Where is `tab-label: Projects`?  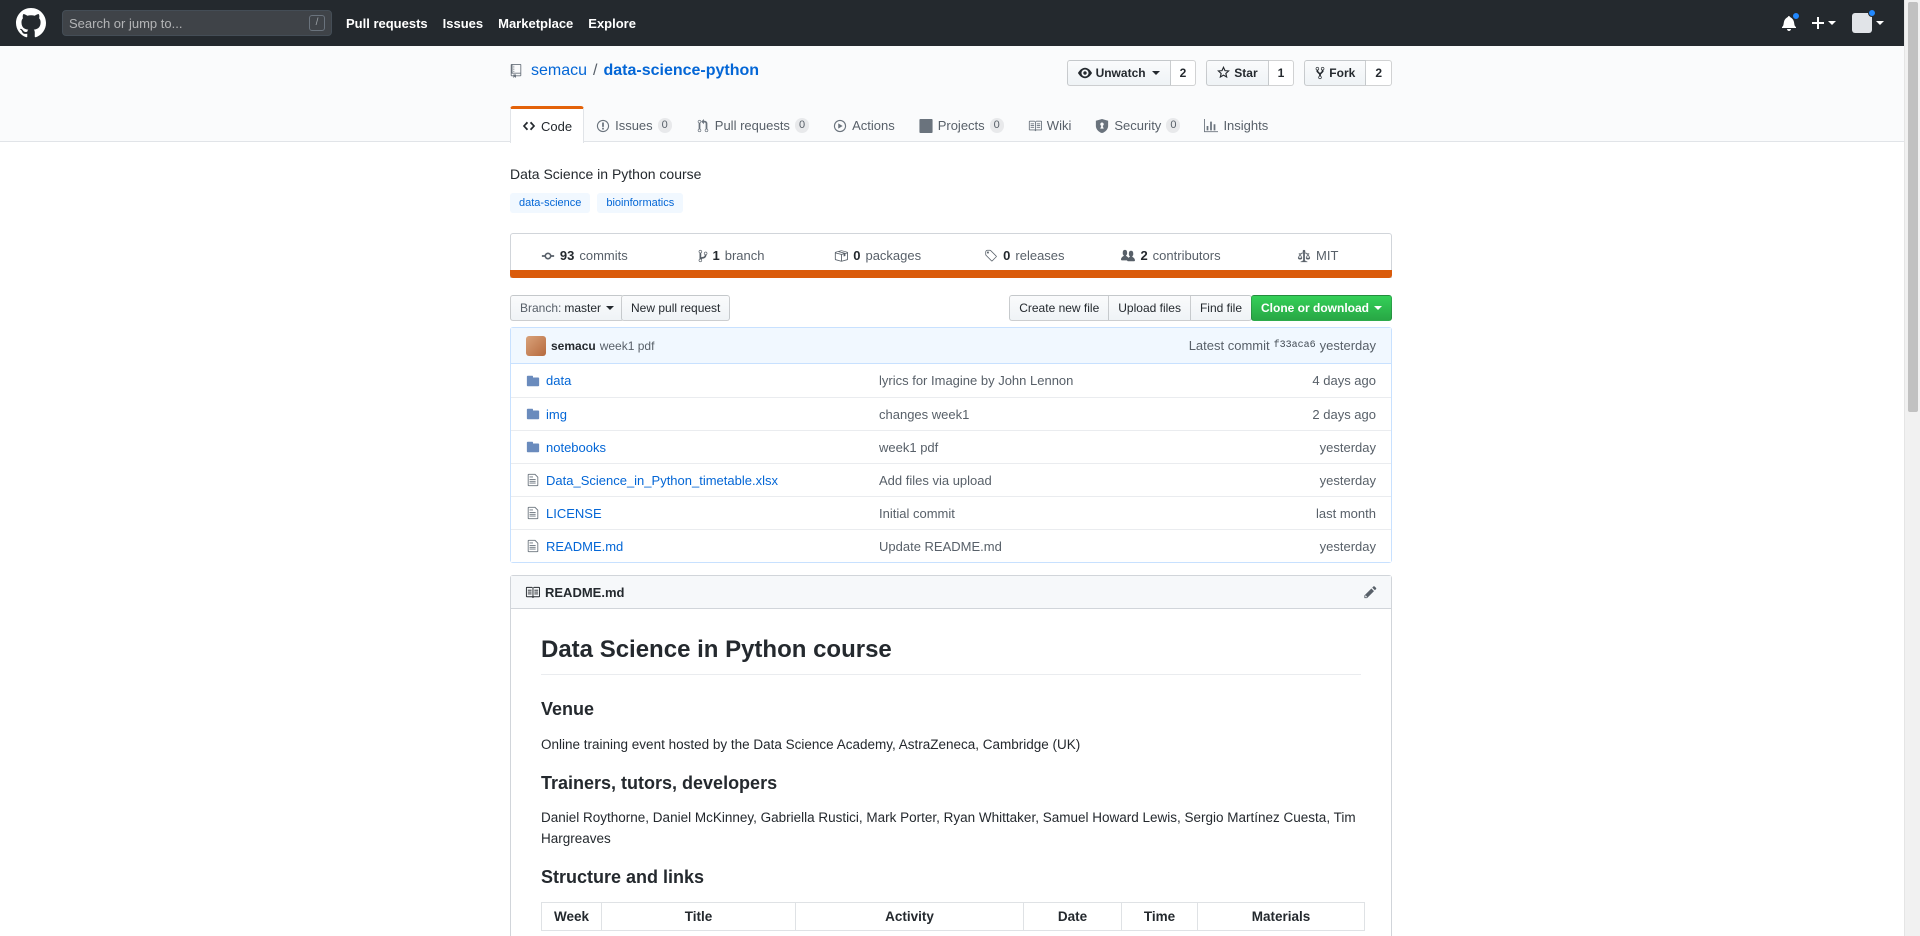 tab-label: Projects is located at coordinates (961, 125).